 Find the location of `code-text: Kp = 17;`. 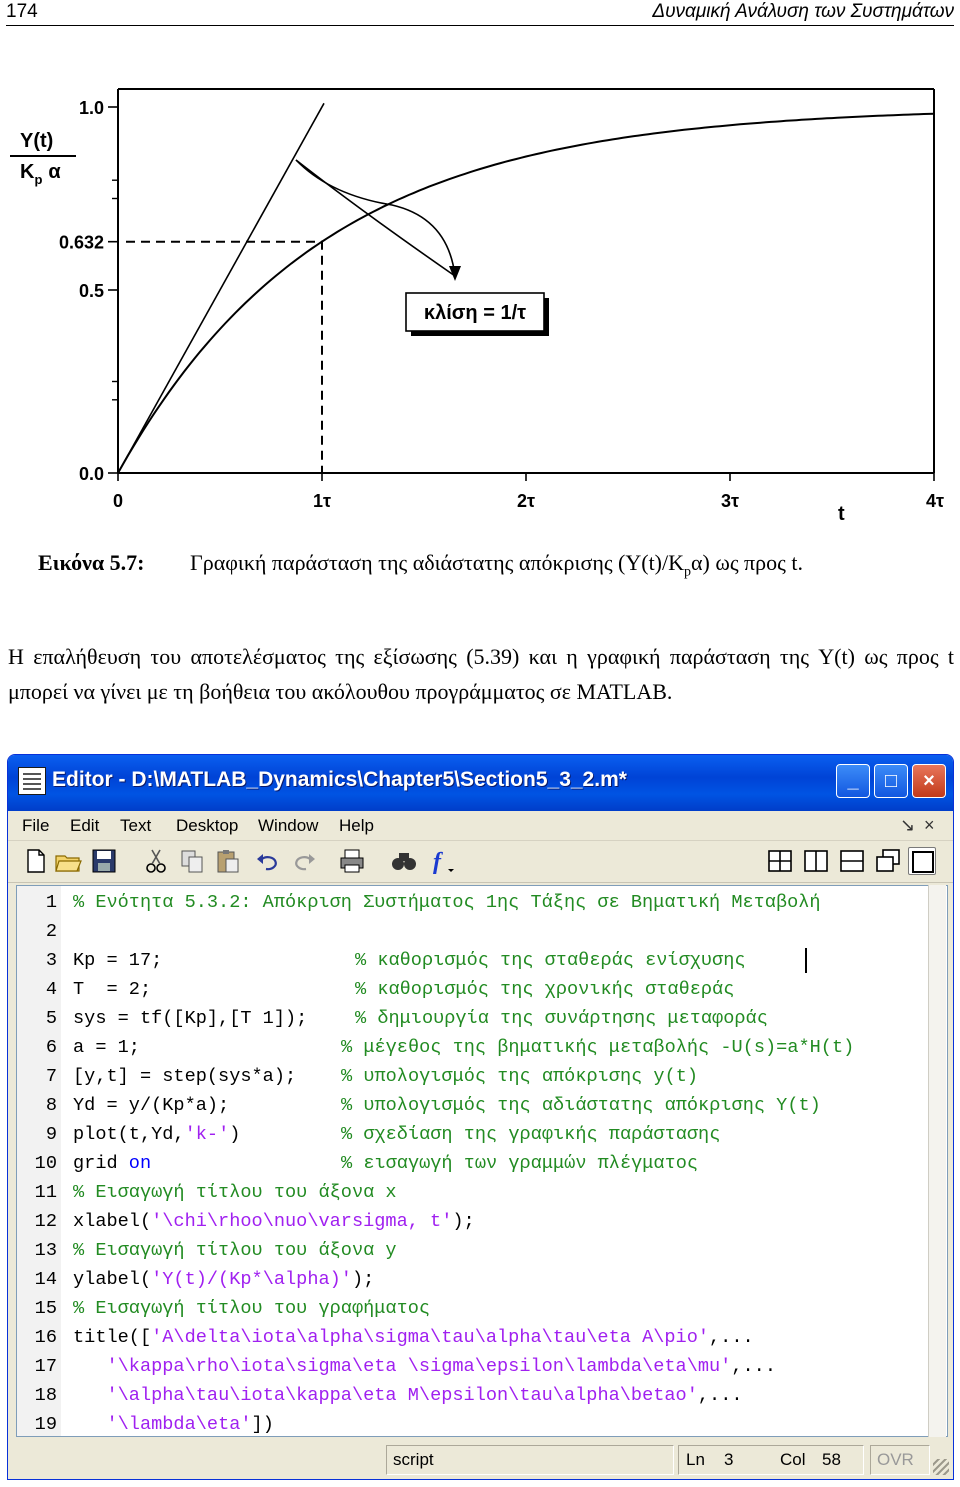

code-text: Kp = 17; is located at coordinates (117, 960).